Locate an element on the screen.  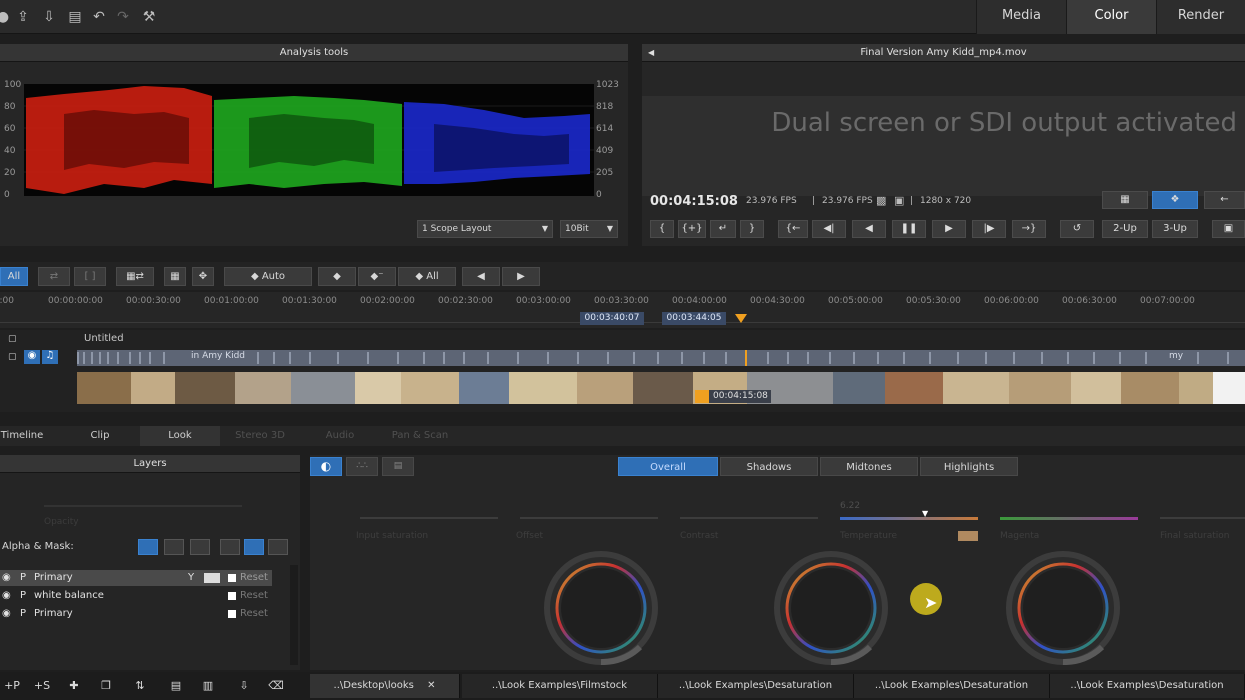
final-saturation-slider is located at coordinates (1202, 518).